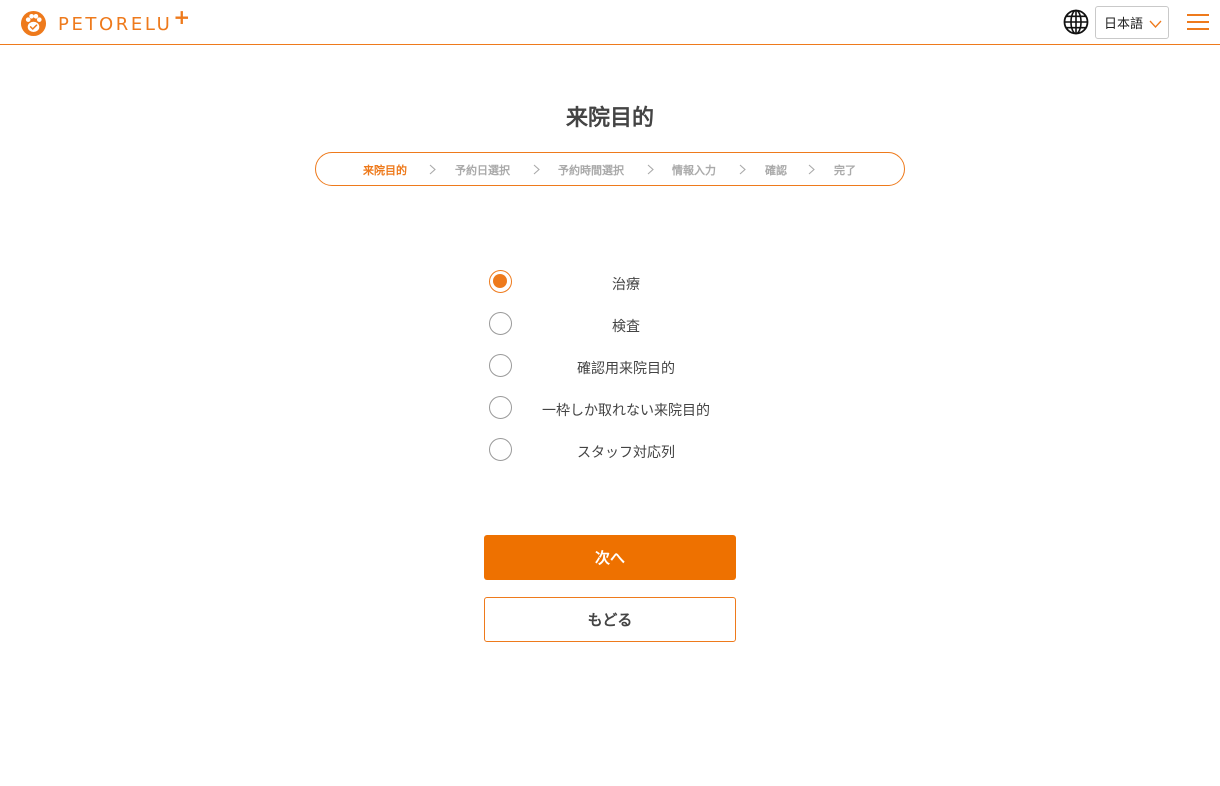  Describe the element at coordinates (610, 557) in the screenshot. I see `next-button: 次へ` at that location.